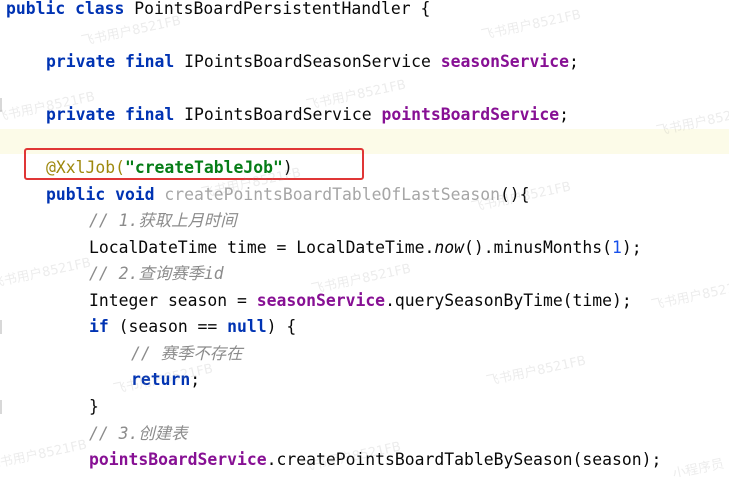 The height and width of the screenshot is (477, 729). I want to click on type-name: IPointsBoardSeasonService, so click(312, 61).